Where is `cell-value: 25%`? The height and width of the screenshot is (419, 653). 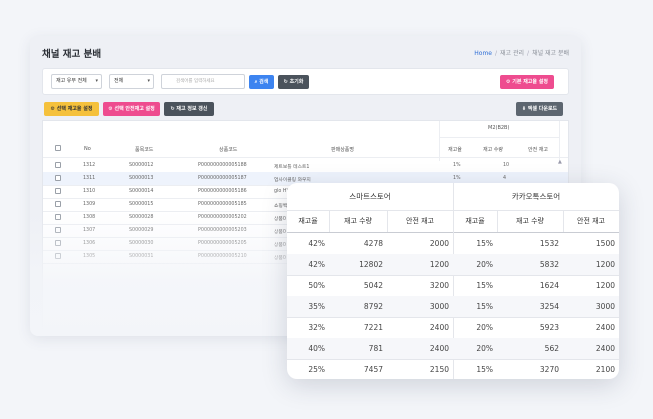 cell-value: 25% is located at coordinates (316, 369).